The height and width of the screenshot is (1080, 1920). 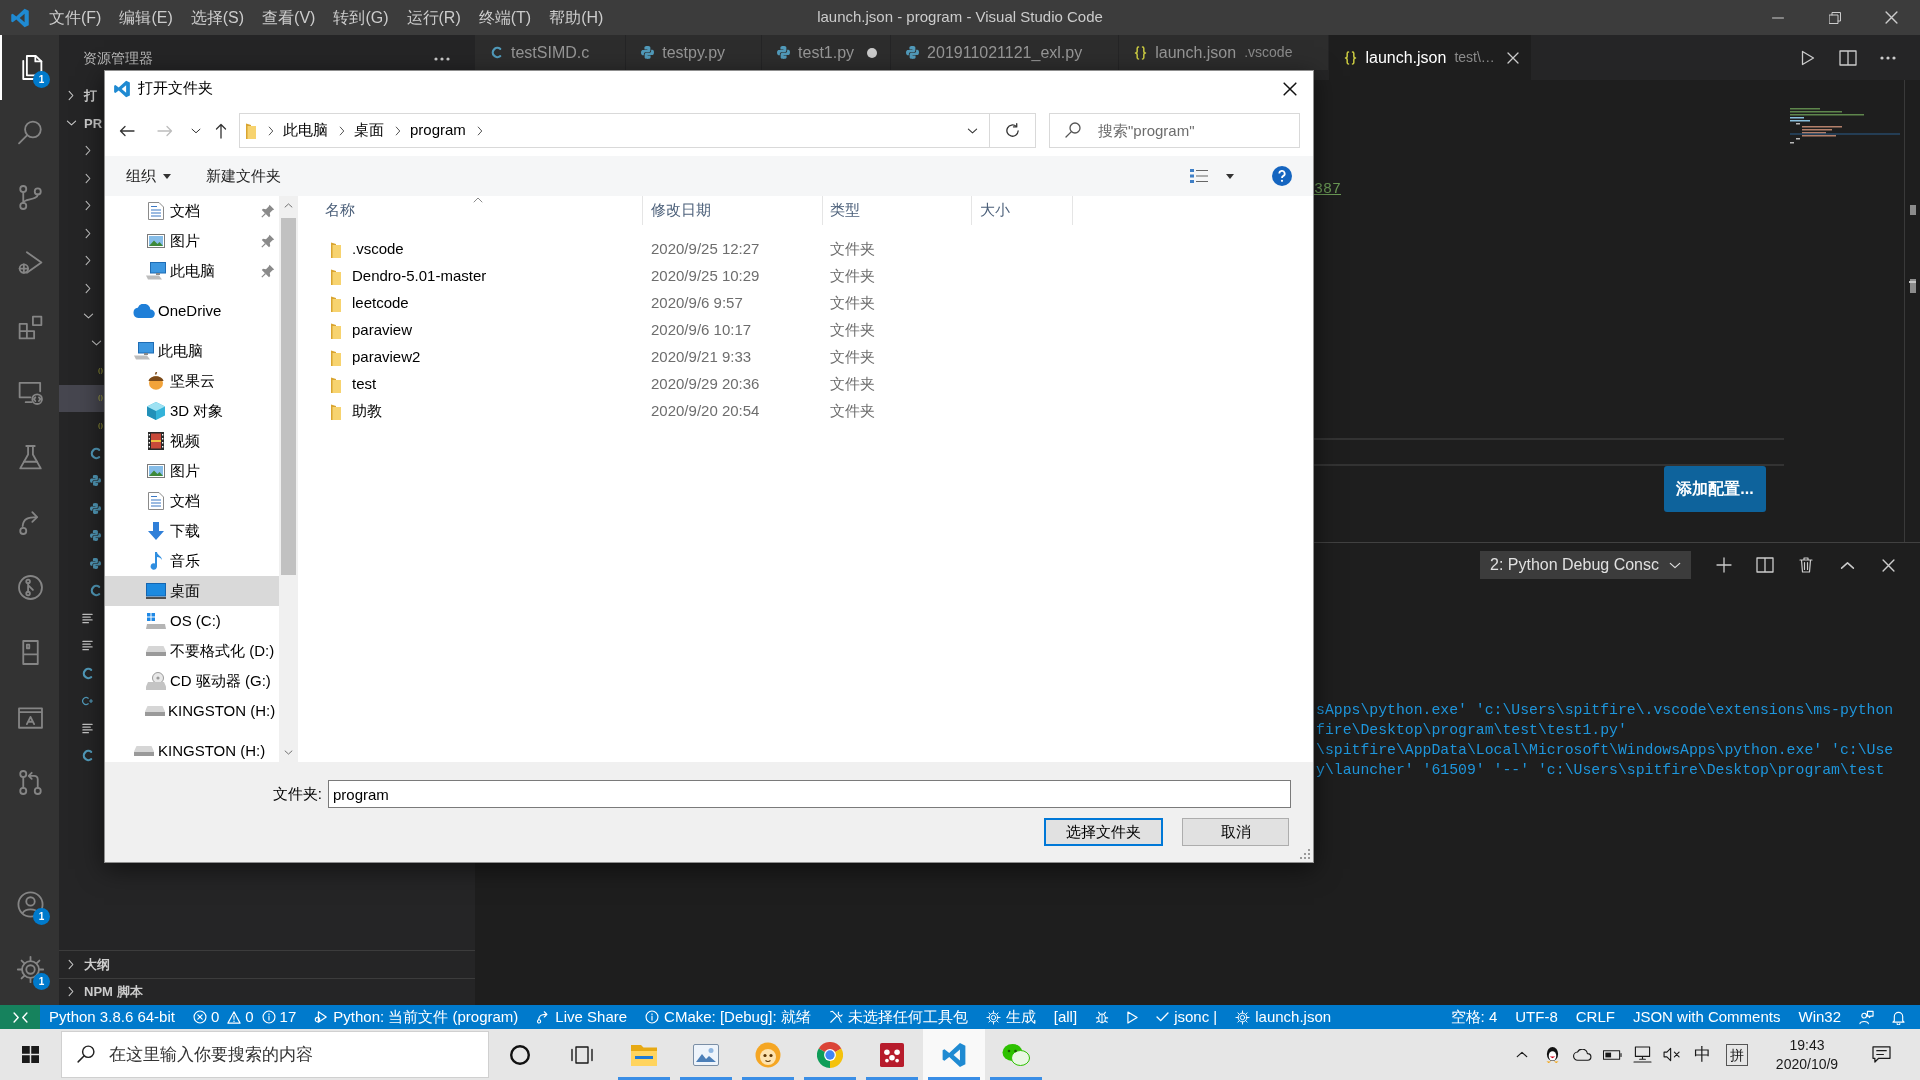 I want to click on file-name: 助教, so click(x=367, y=411).